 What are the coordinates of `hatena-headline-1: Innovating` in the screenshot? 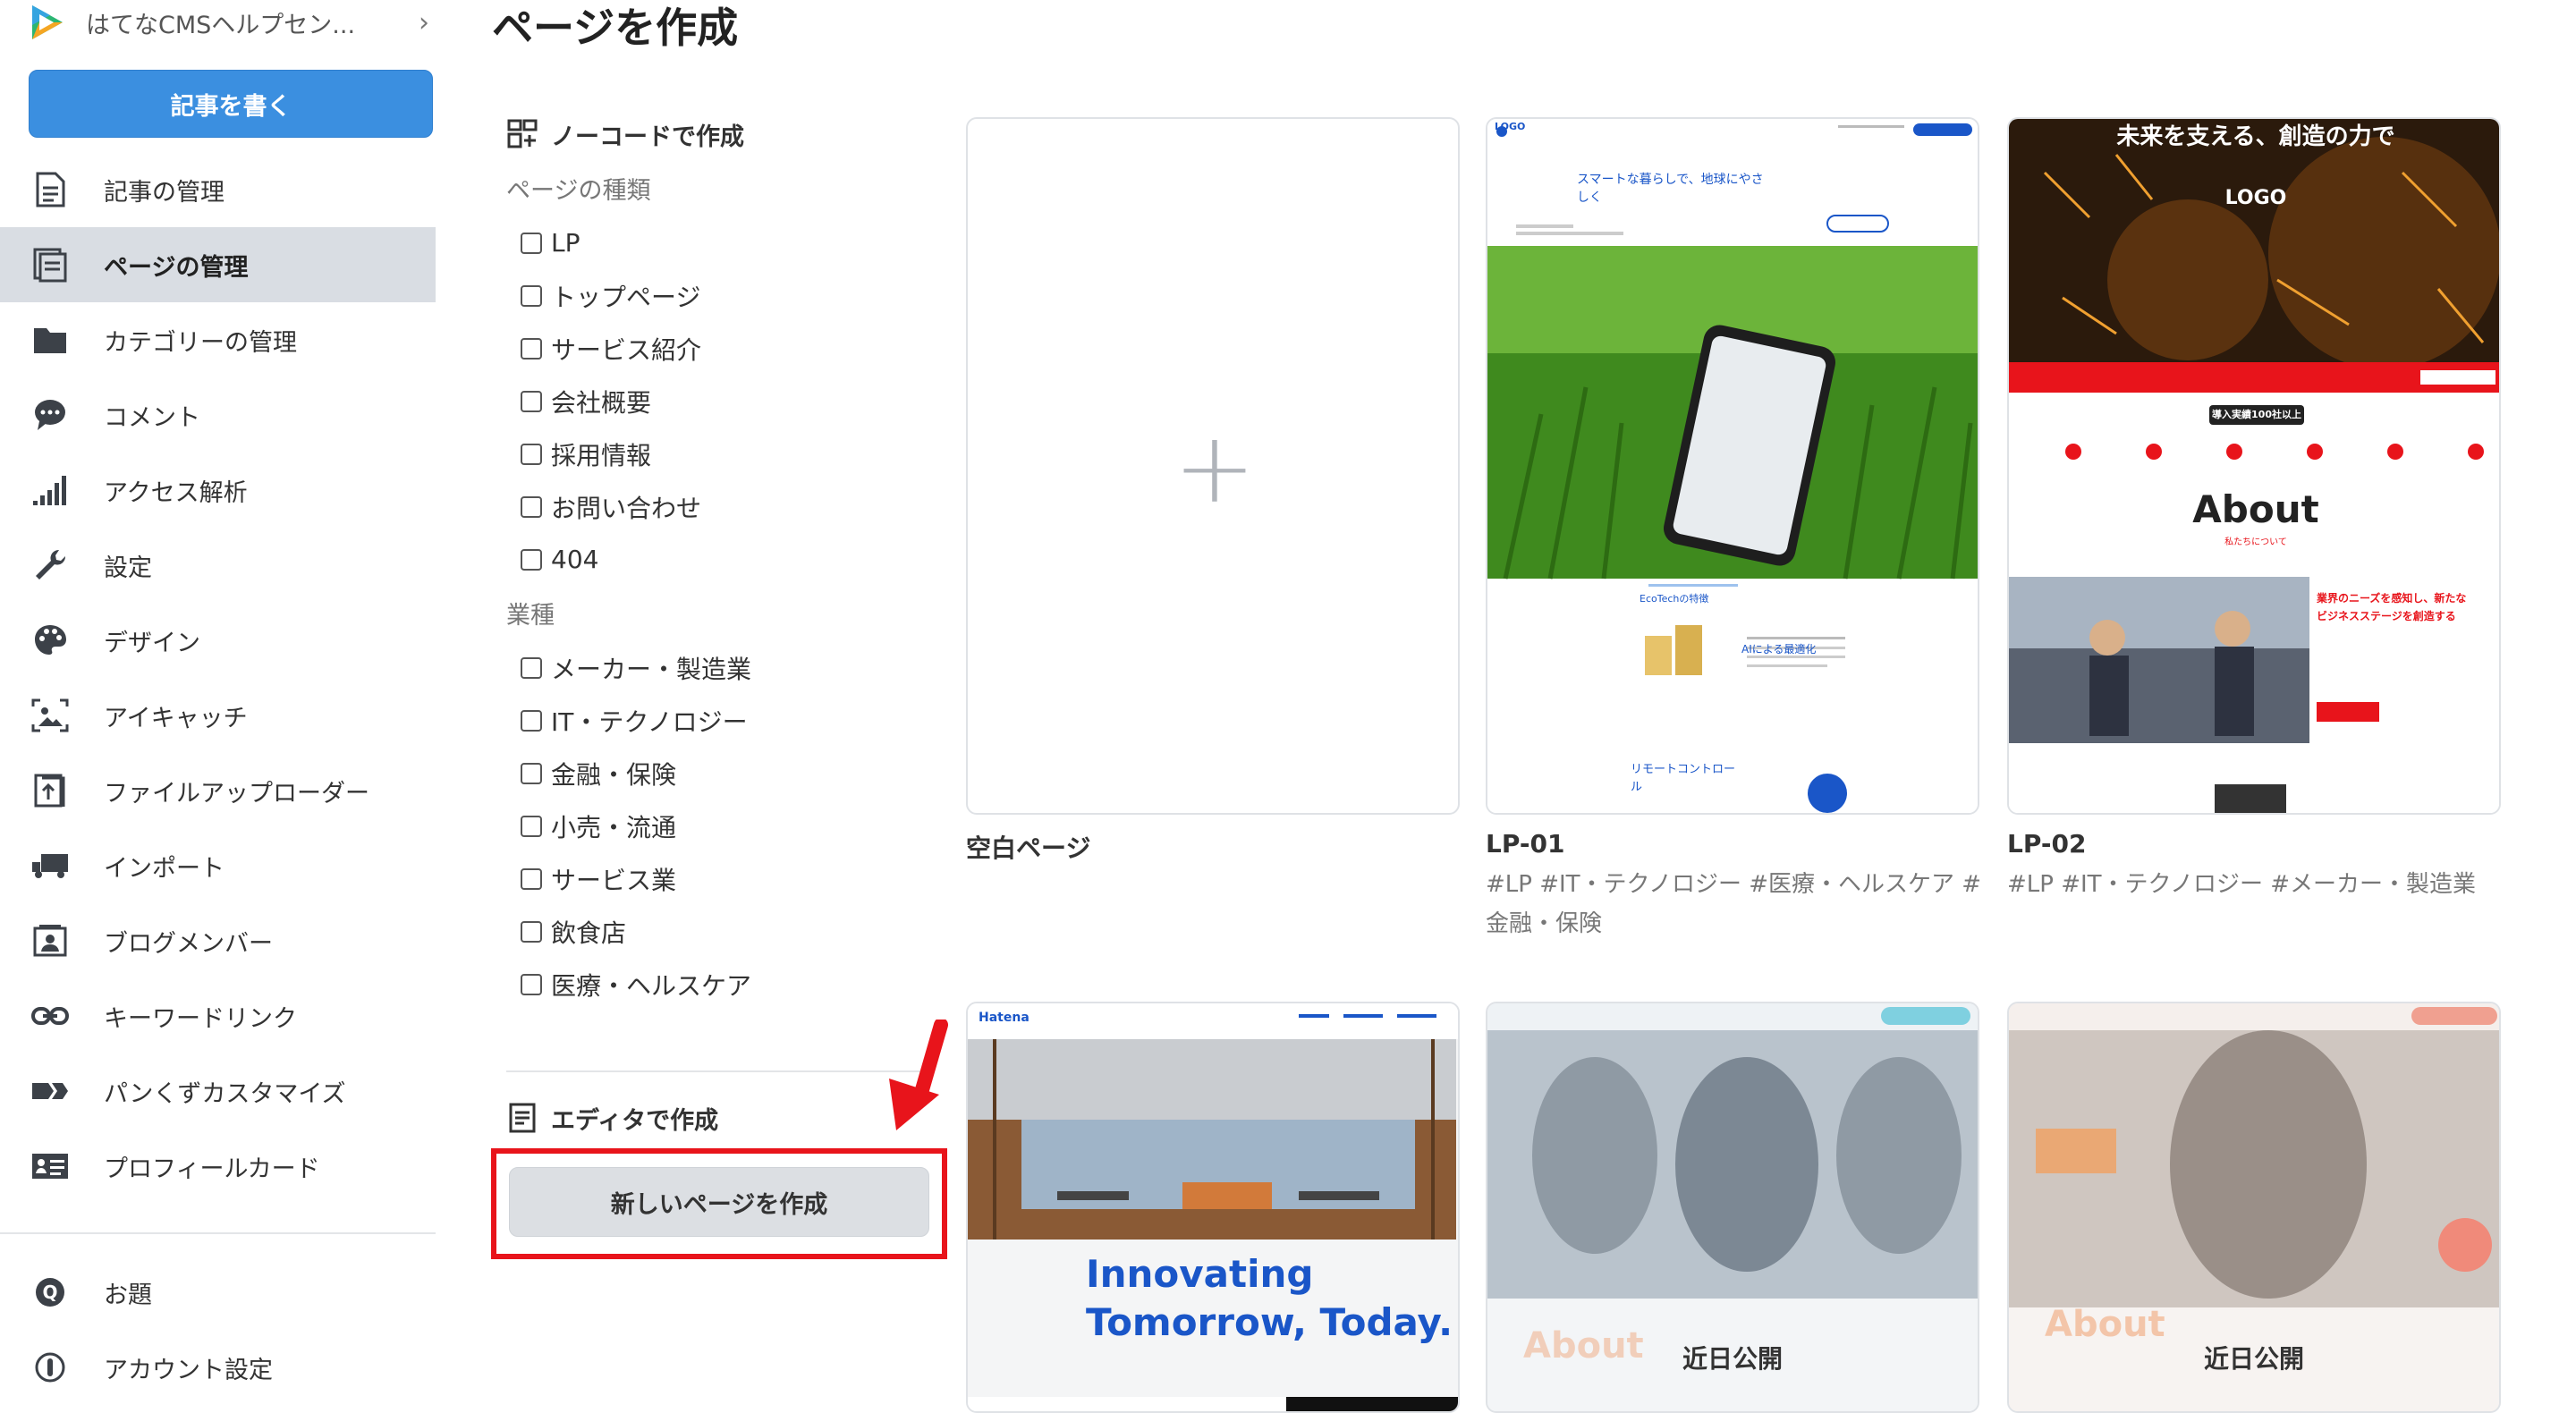 It's located at (1200, 1274).